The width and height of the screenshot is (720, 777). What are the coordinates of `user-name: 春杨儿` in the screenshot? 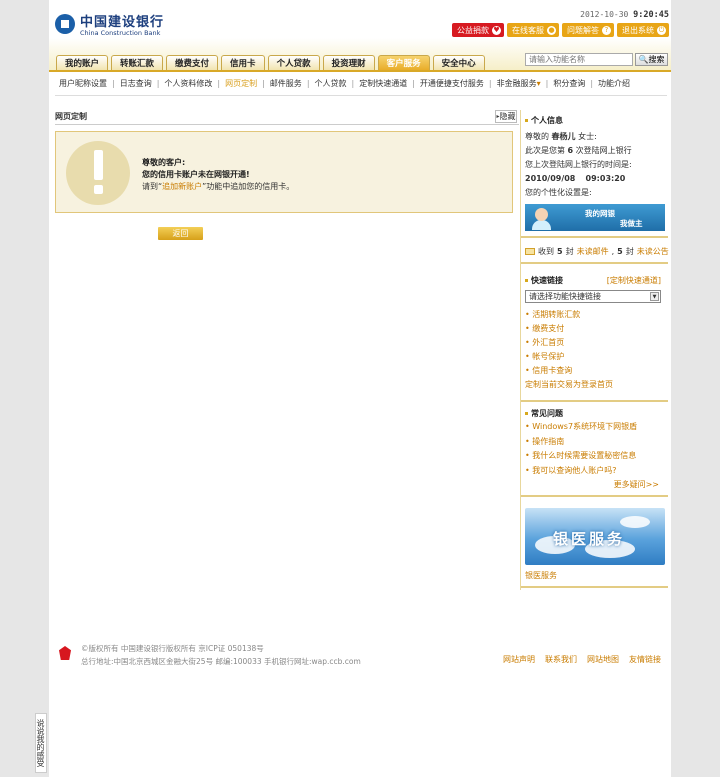 It's located at (563, 136).